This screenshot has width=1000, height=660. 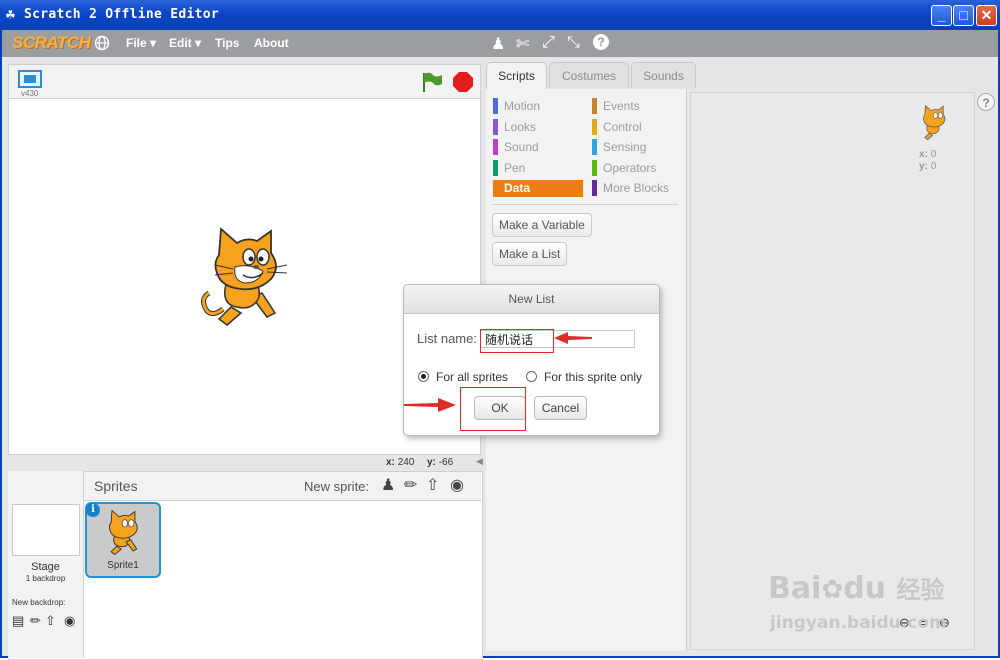 I want to click on for-all-sprites-label: For all sprites, so click(x=472, y=377).